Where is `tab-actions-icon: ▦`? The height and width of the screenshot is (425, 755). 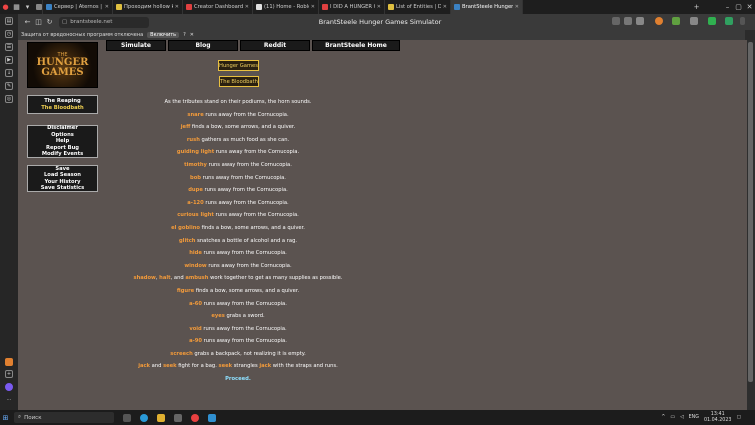
tab-actions-icon: ▦ is located at coordinates (16, 7).